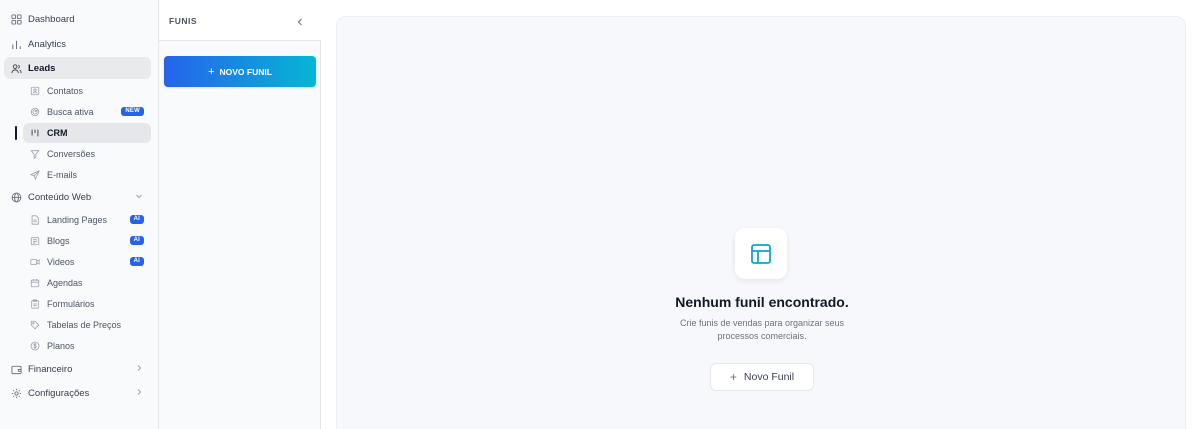  I want to click on sidebar-subitem-conversoes: Conversões, so click(87, 154).